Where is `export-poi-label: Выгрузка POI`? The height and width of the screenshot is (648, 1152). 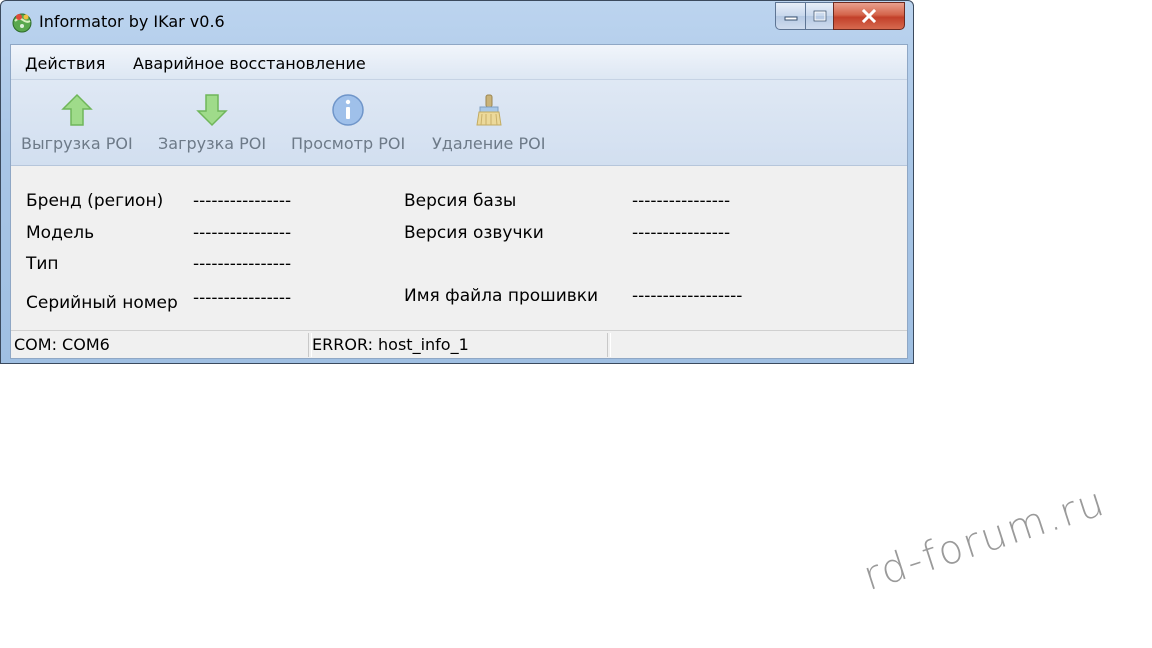 export-poi-label: Выгрузка POI is located at coordinates (77, 143).